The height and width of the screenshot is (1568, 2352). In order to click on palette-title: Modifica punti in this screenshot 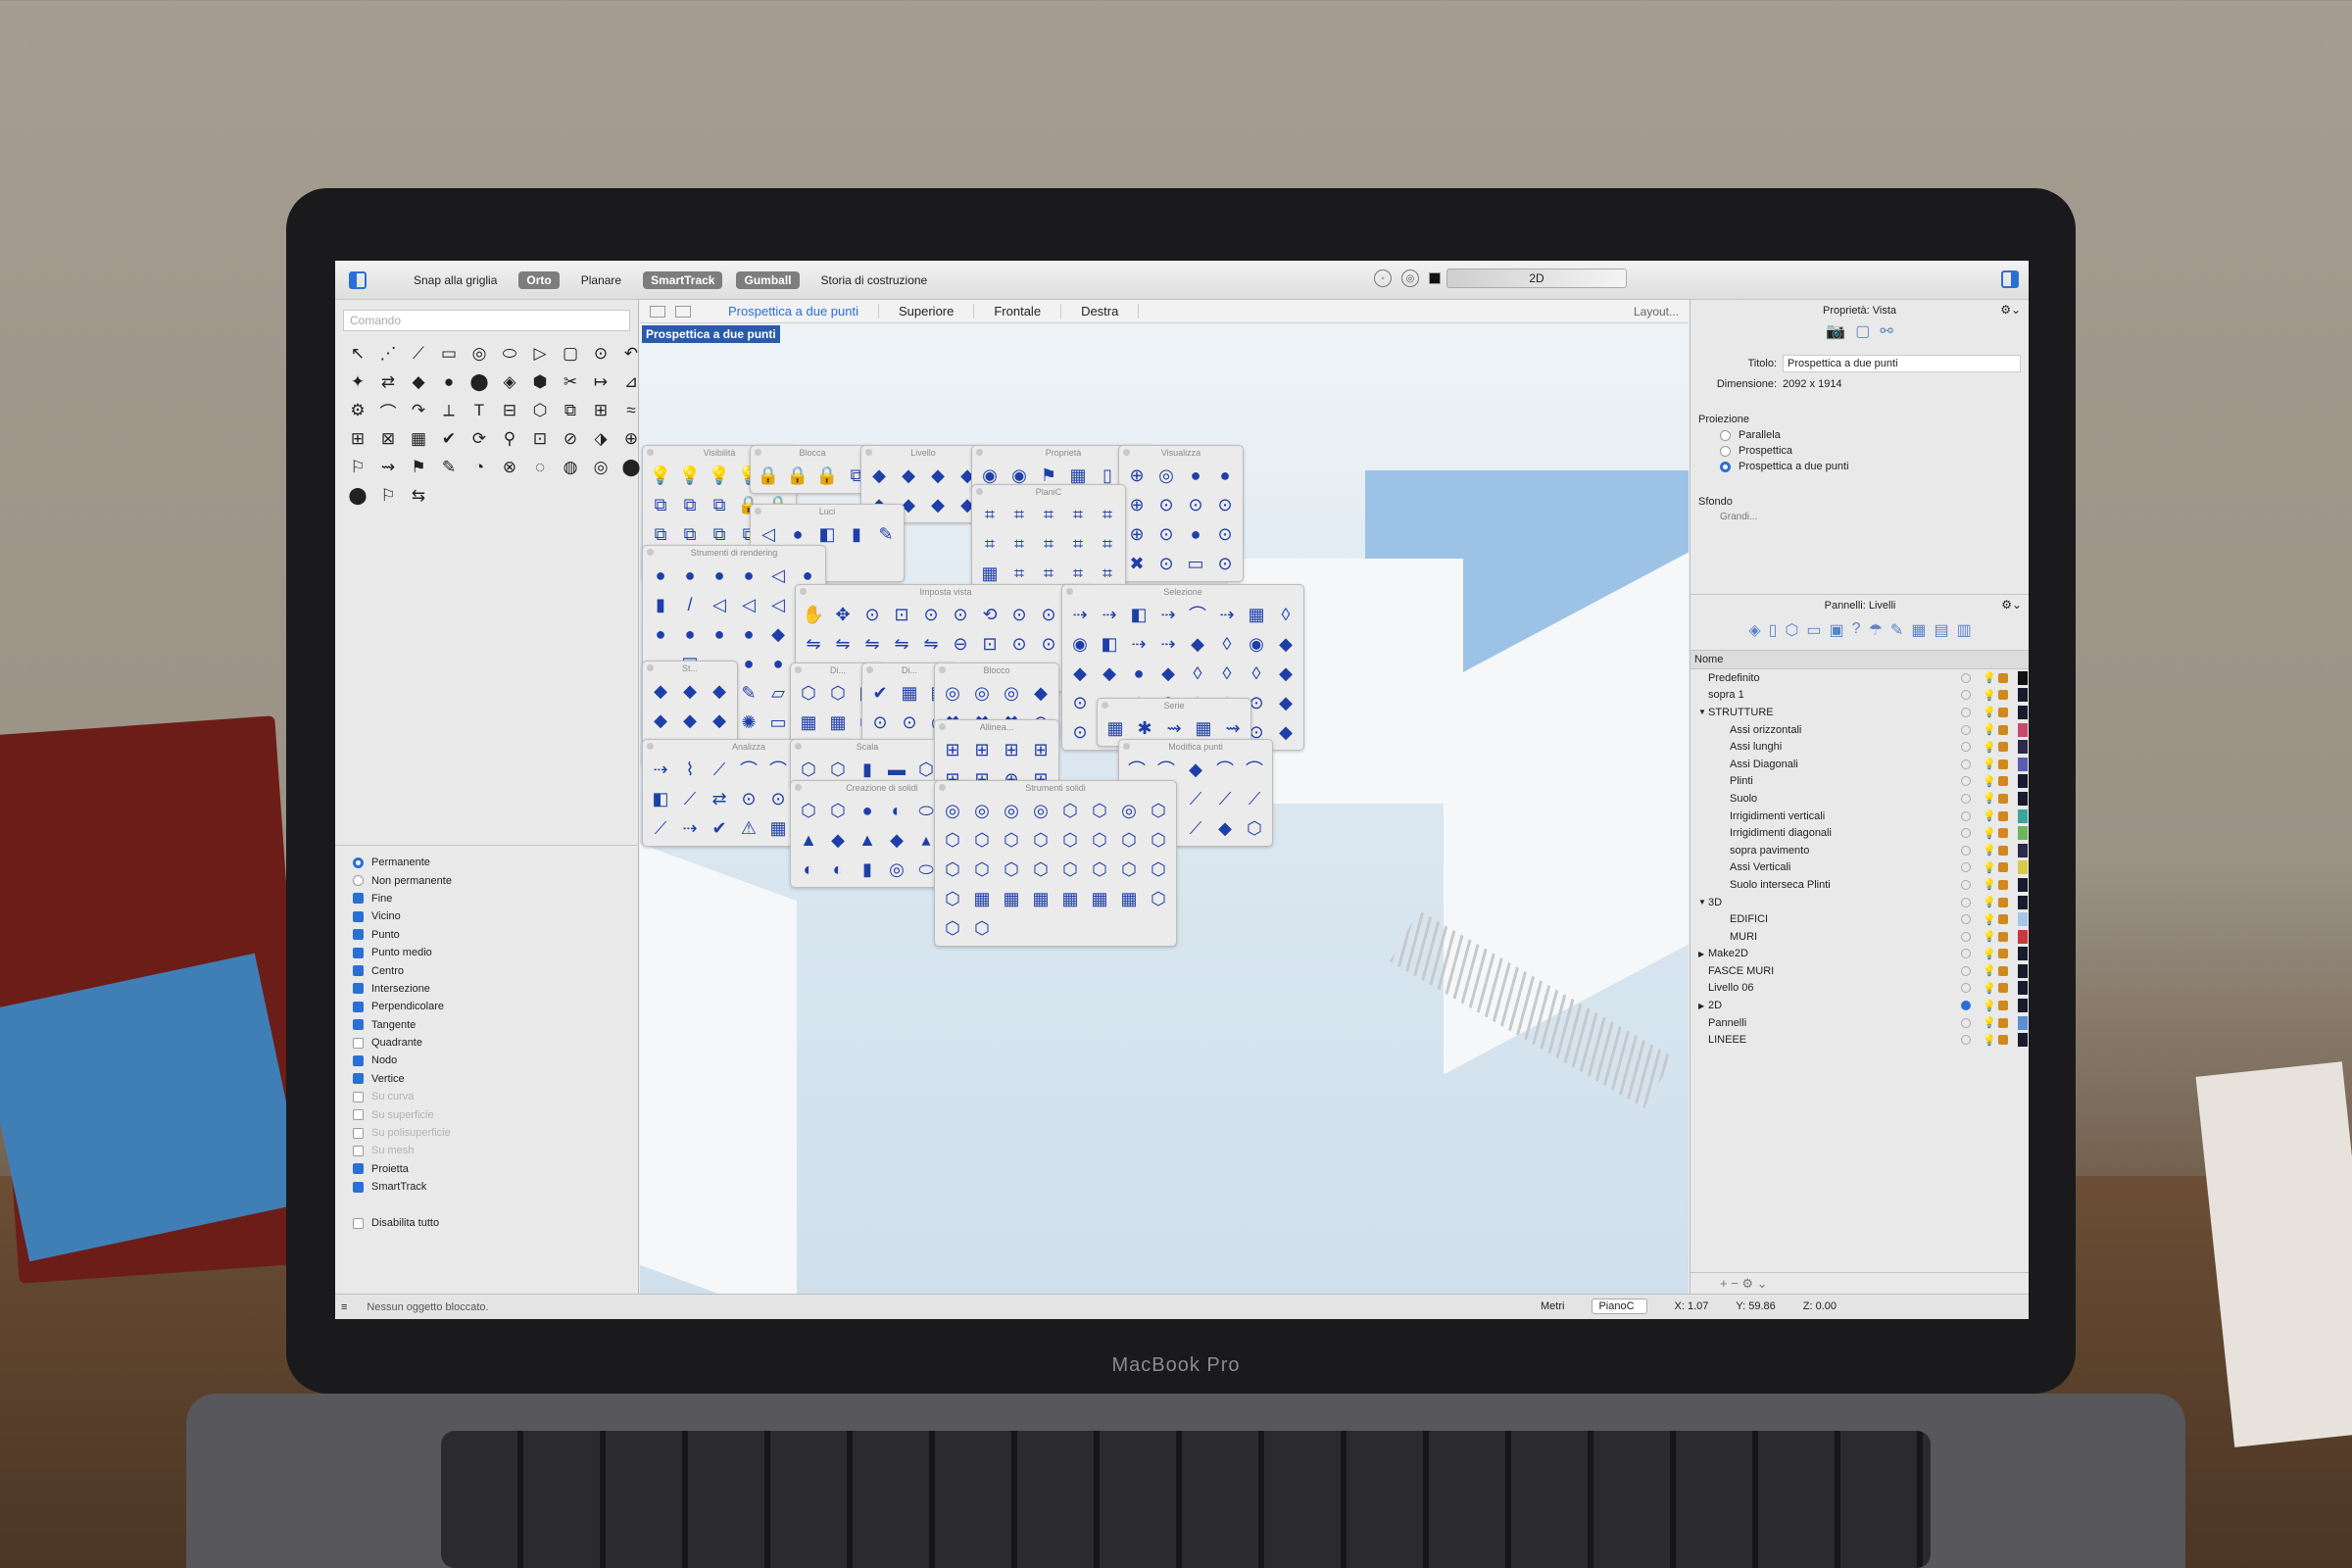, I will do `click(1195, 747)`.